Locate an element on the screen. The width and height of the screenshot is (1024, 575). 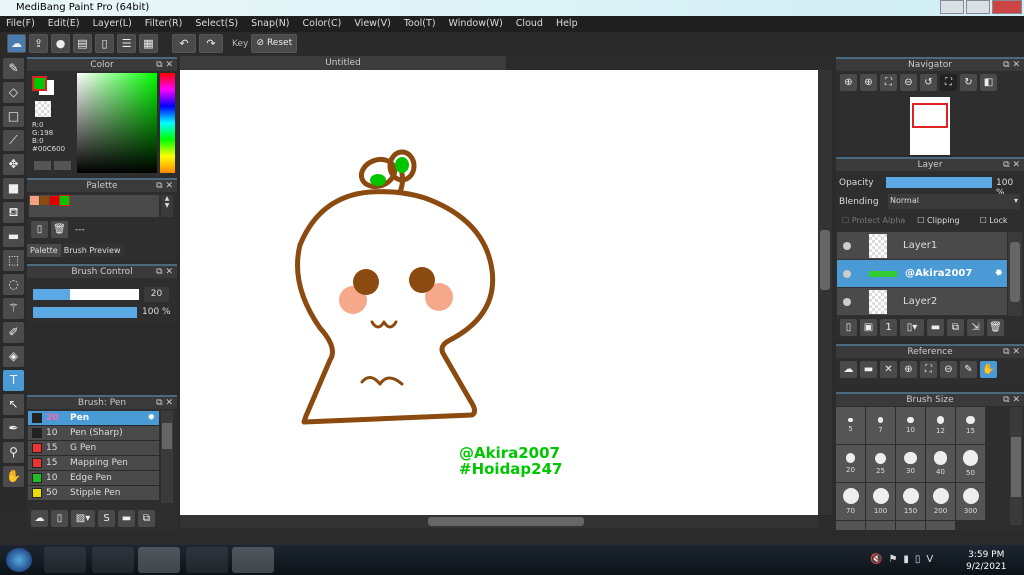
fit-window-icon: ⛶ is located at coordinates (888, 82).